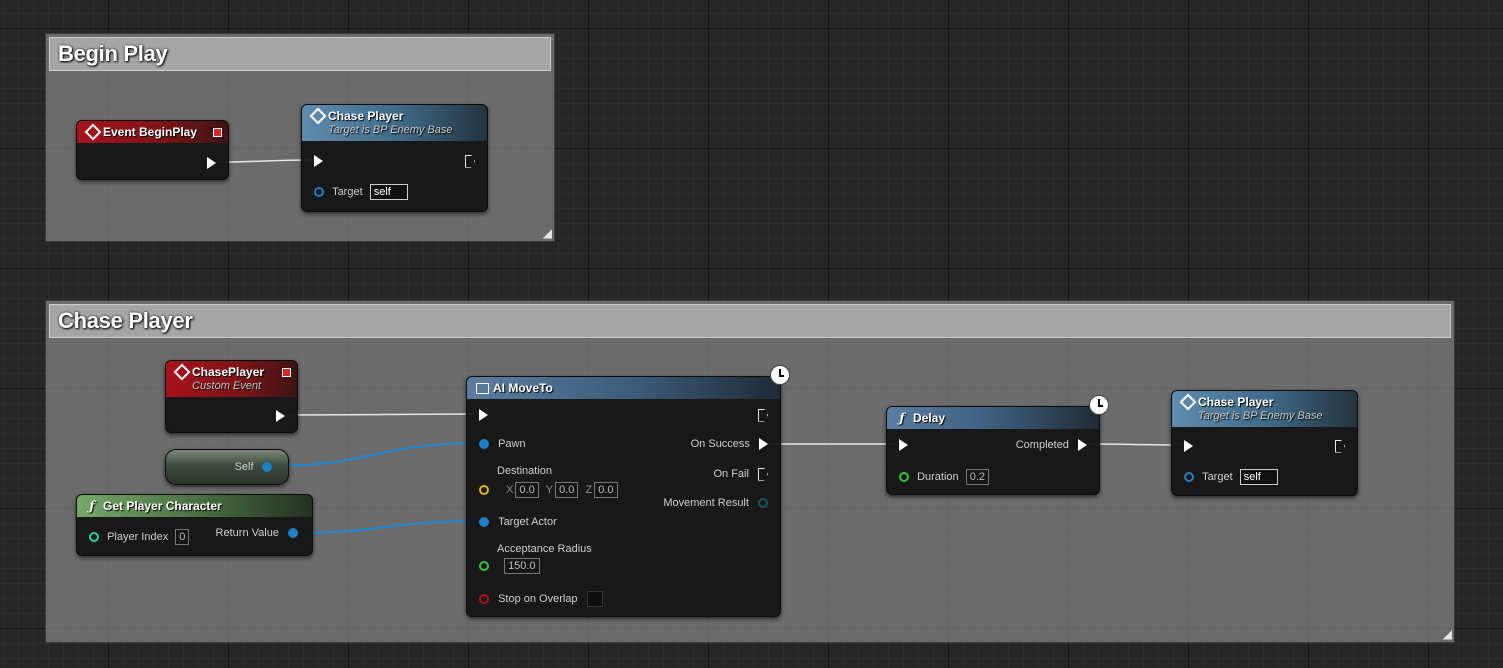 This screenshot has height=668, width=1503. Describe the element at coordinates (1051, 445) in the screenshot. I see `completed-pin-row: Completed` at that location.